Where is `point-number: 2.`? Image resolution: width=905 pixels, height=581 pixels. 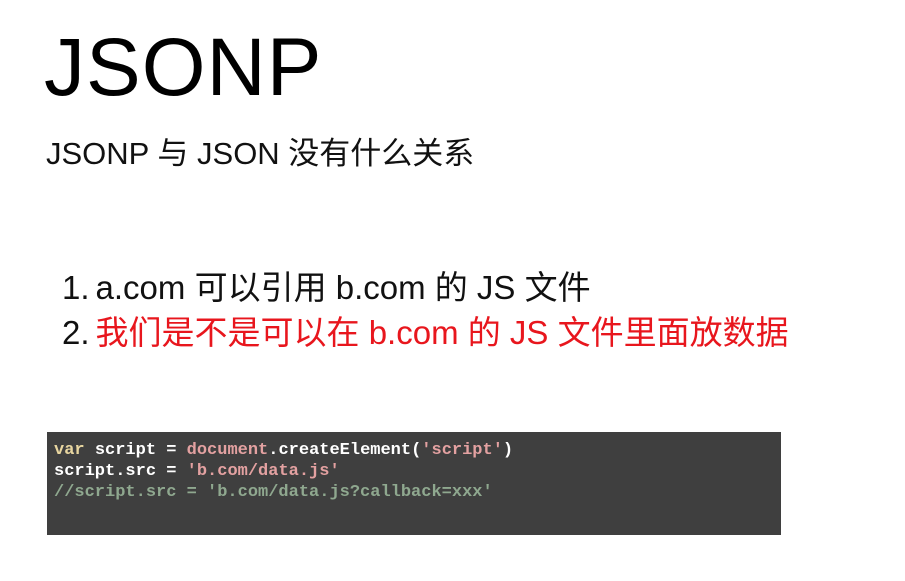 point-number: 2. is located at coordinates (76, 332).